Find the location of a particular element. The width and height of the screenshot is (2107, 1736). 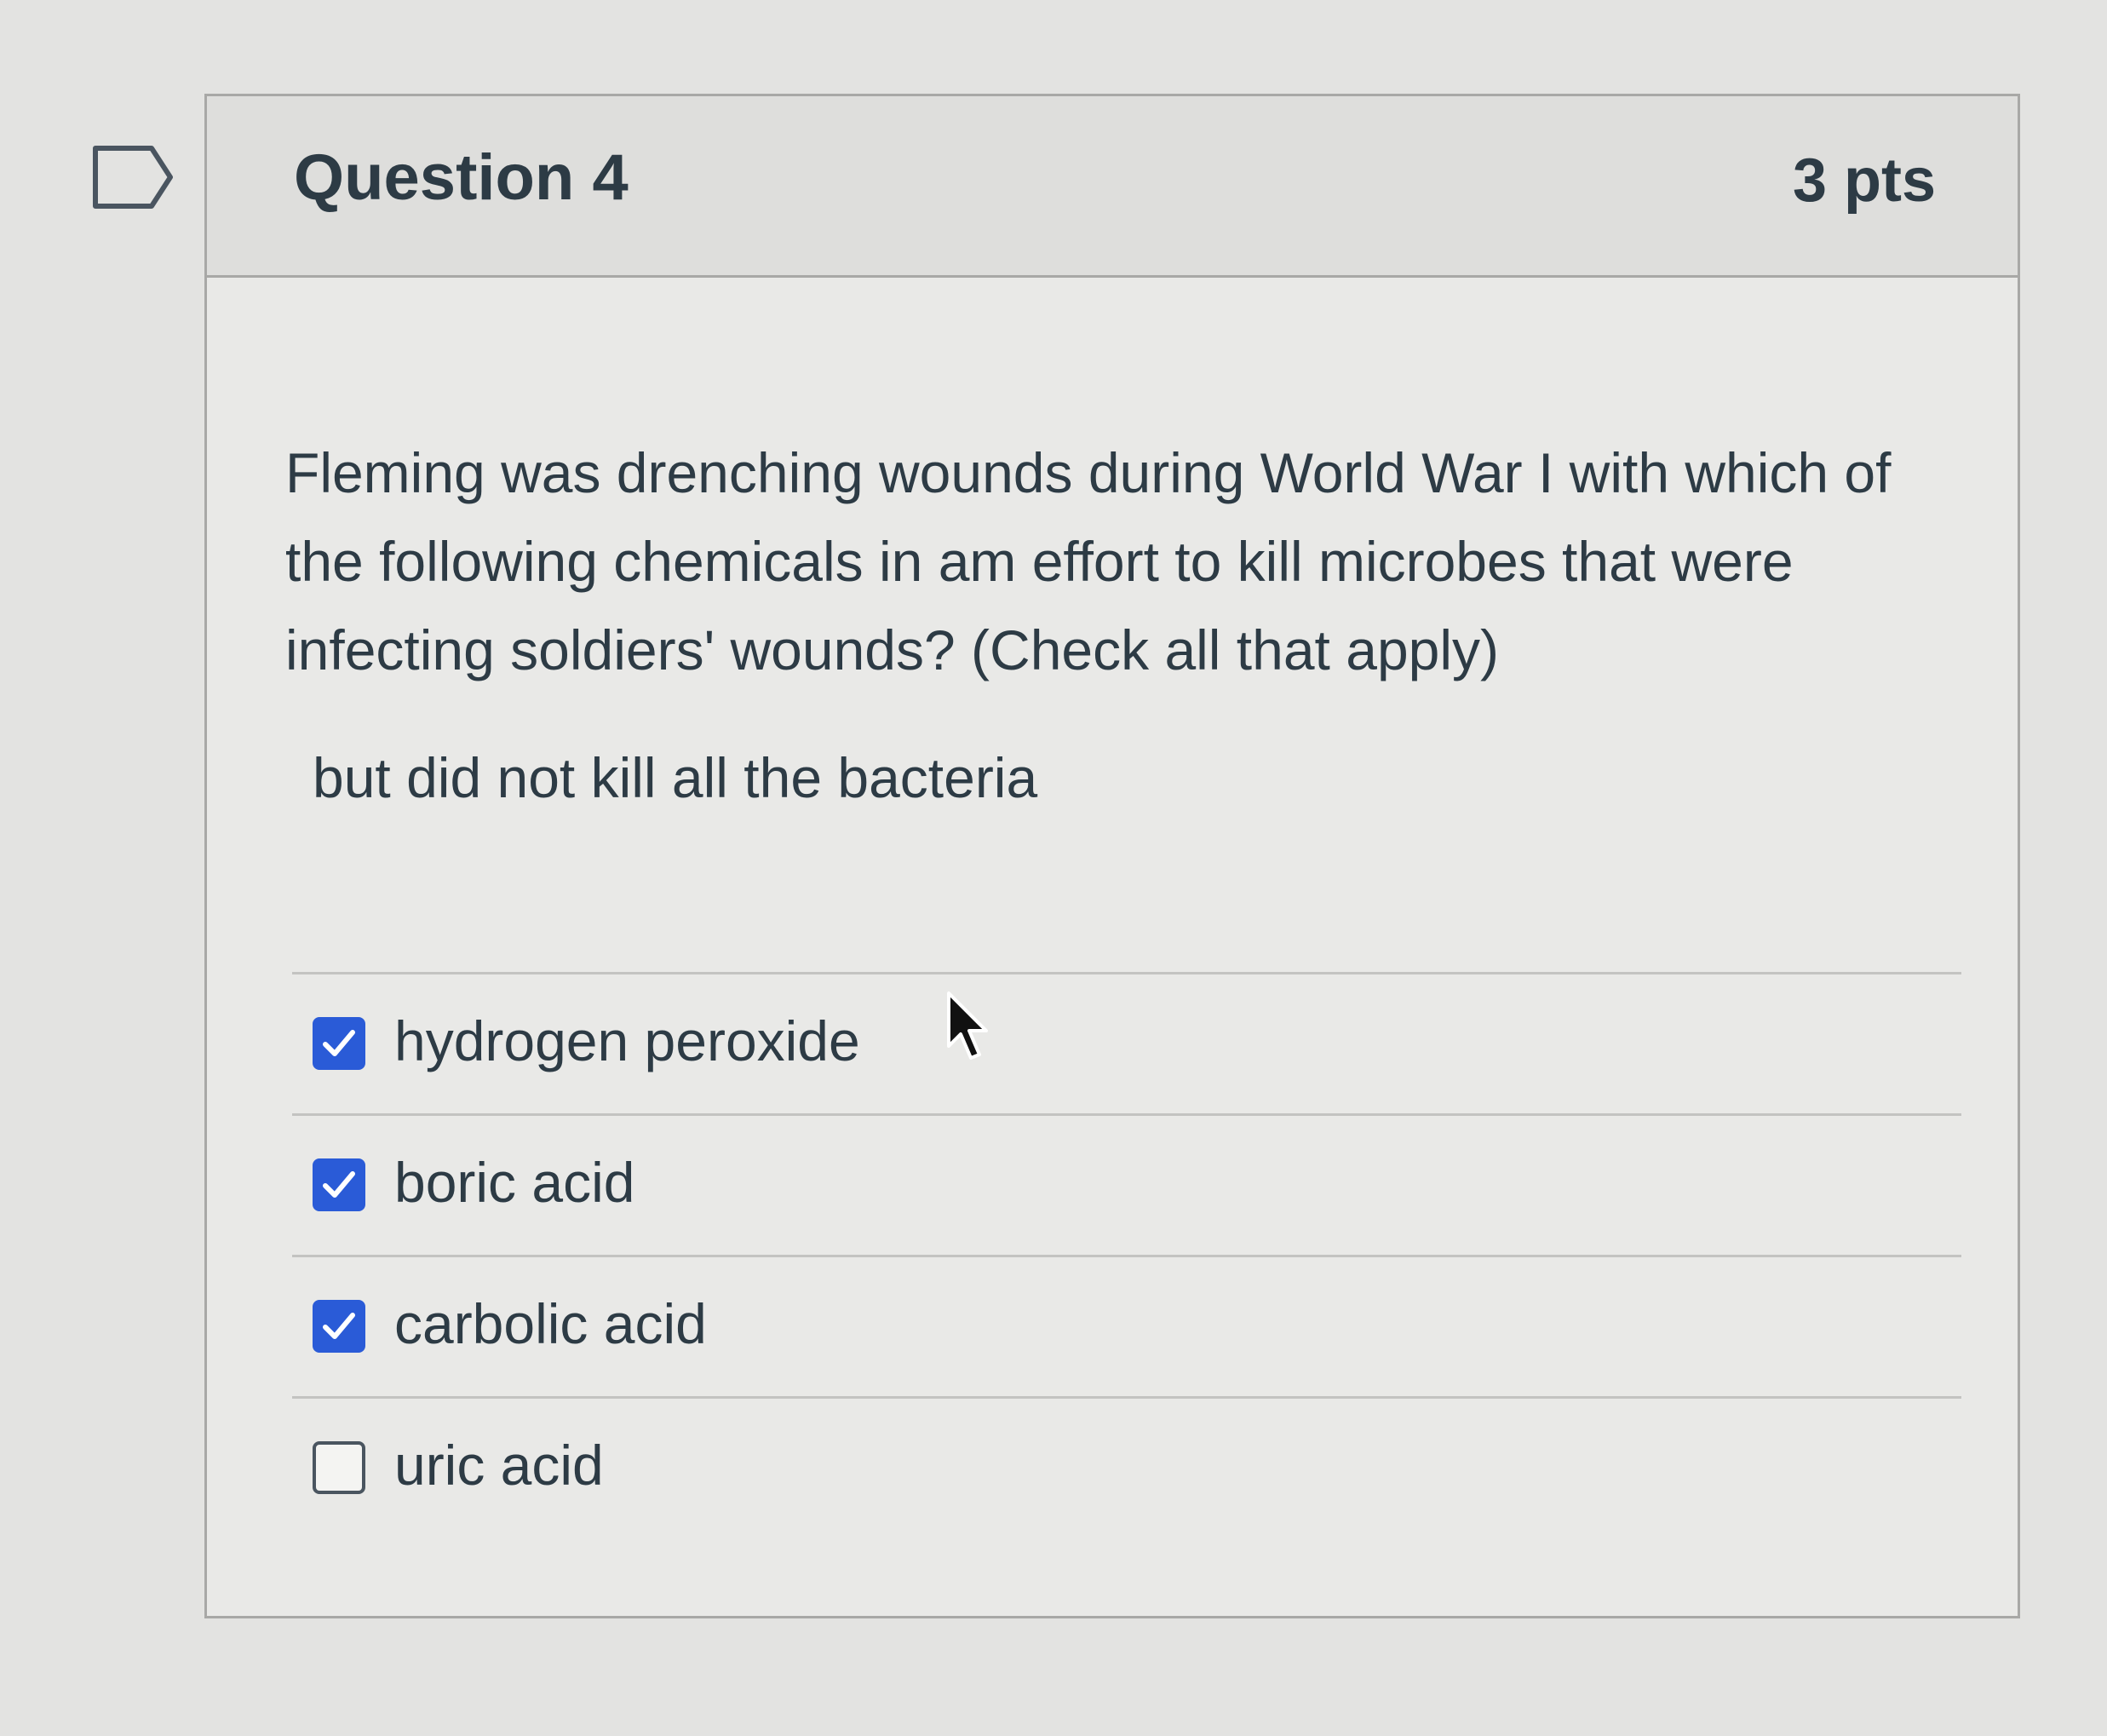

answer-label: hydrogen peroxide is located at coordinates (627, 1040).